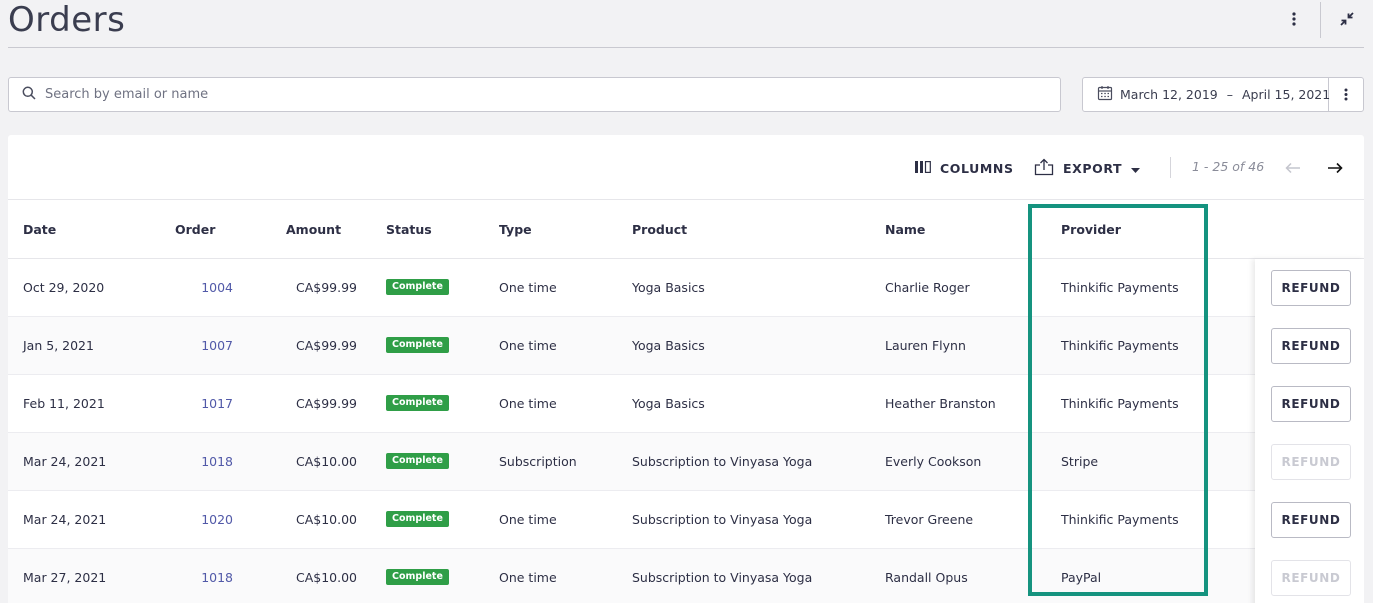 The height and width of the screenshot is (603, 1373). Describe the element at coordinates (210, 403) in the screenshot. I see `order-link: 1017` at that location.